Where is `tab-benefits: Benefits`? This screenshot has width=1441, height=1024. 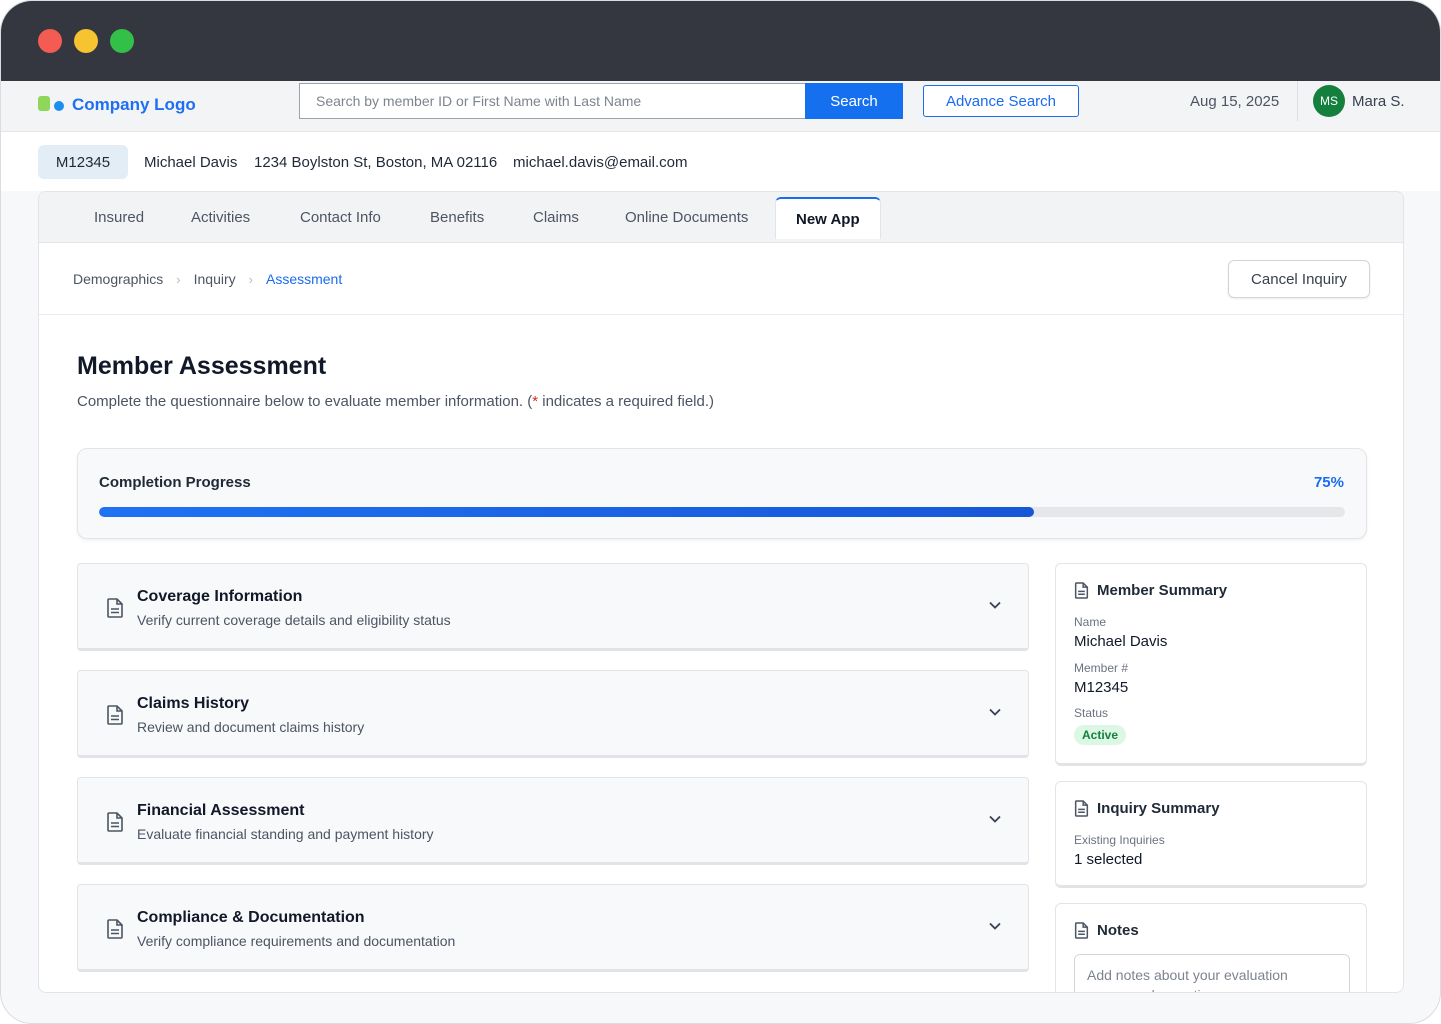 tab-benefits: Benefits is located at coordinates (457, 217).